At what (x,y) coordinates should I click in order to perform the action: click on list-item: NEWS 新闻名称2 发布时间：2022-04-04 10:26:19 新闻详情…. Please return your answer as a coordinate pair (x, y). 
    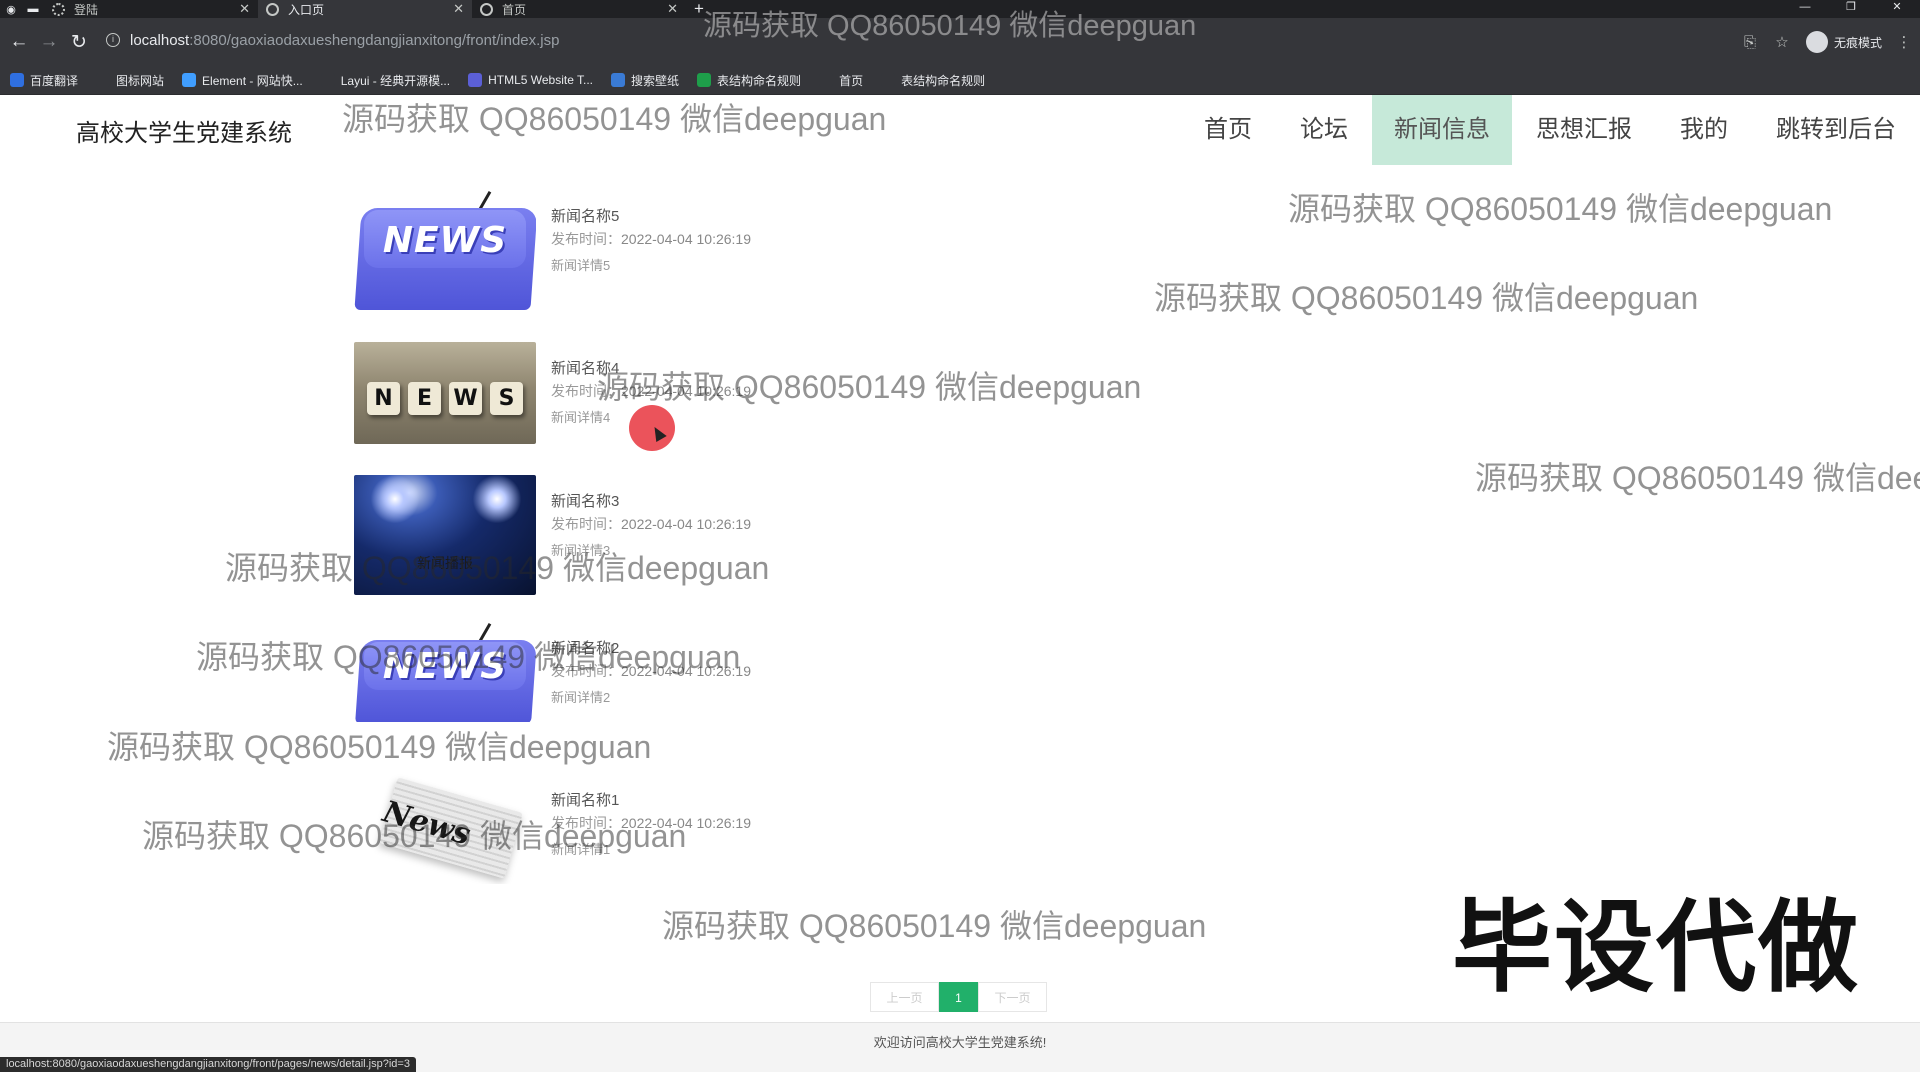
    Looking at the image, I should click on (959, 672).